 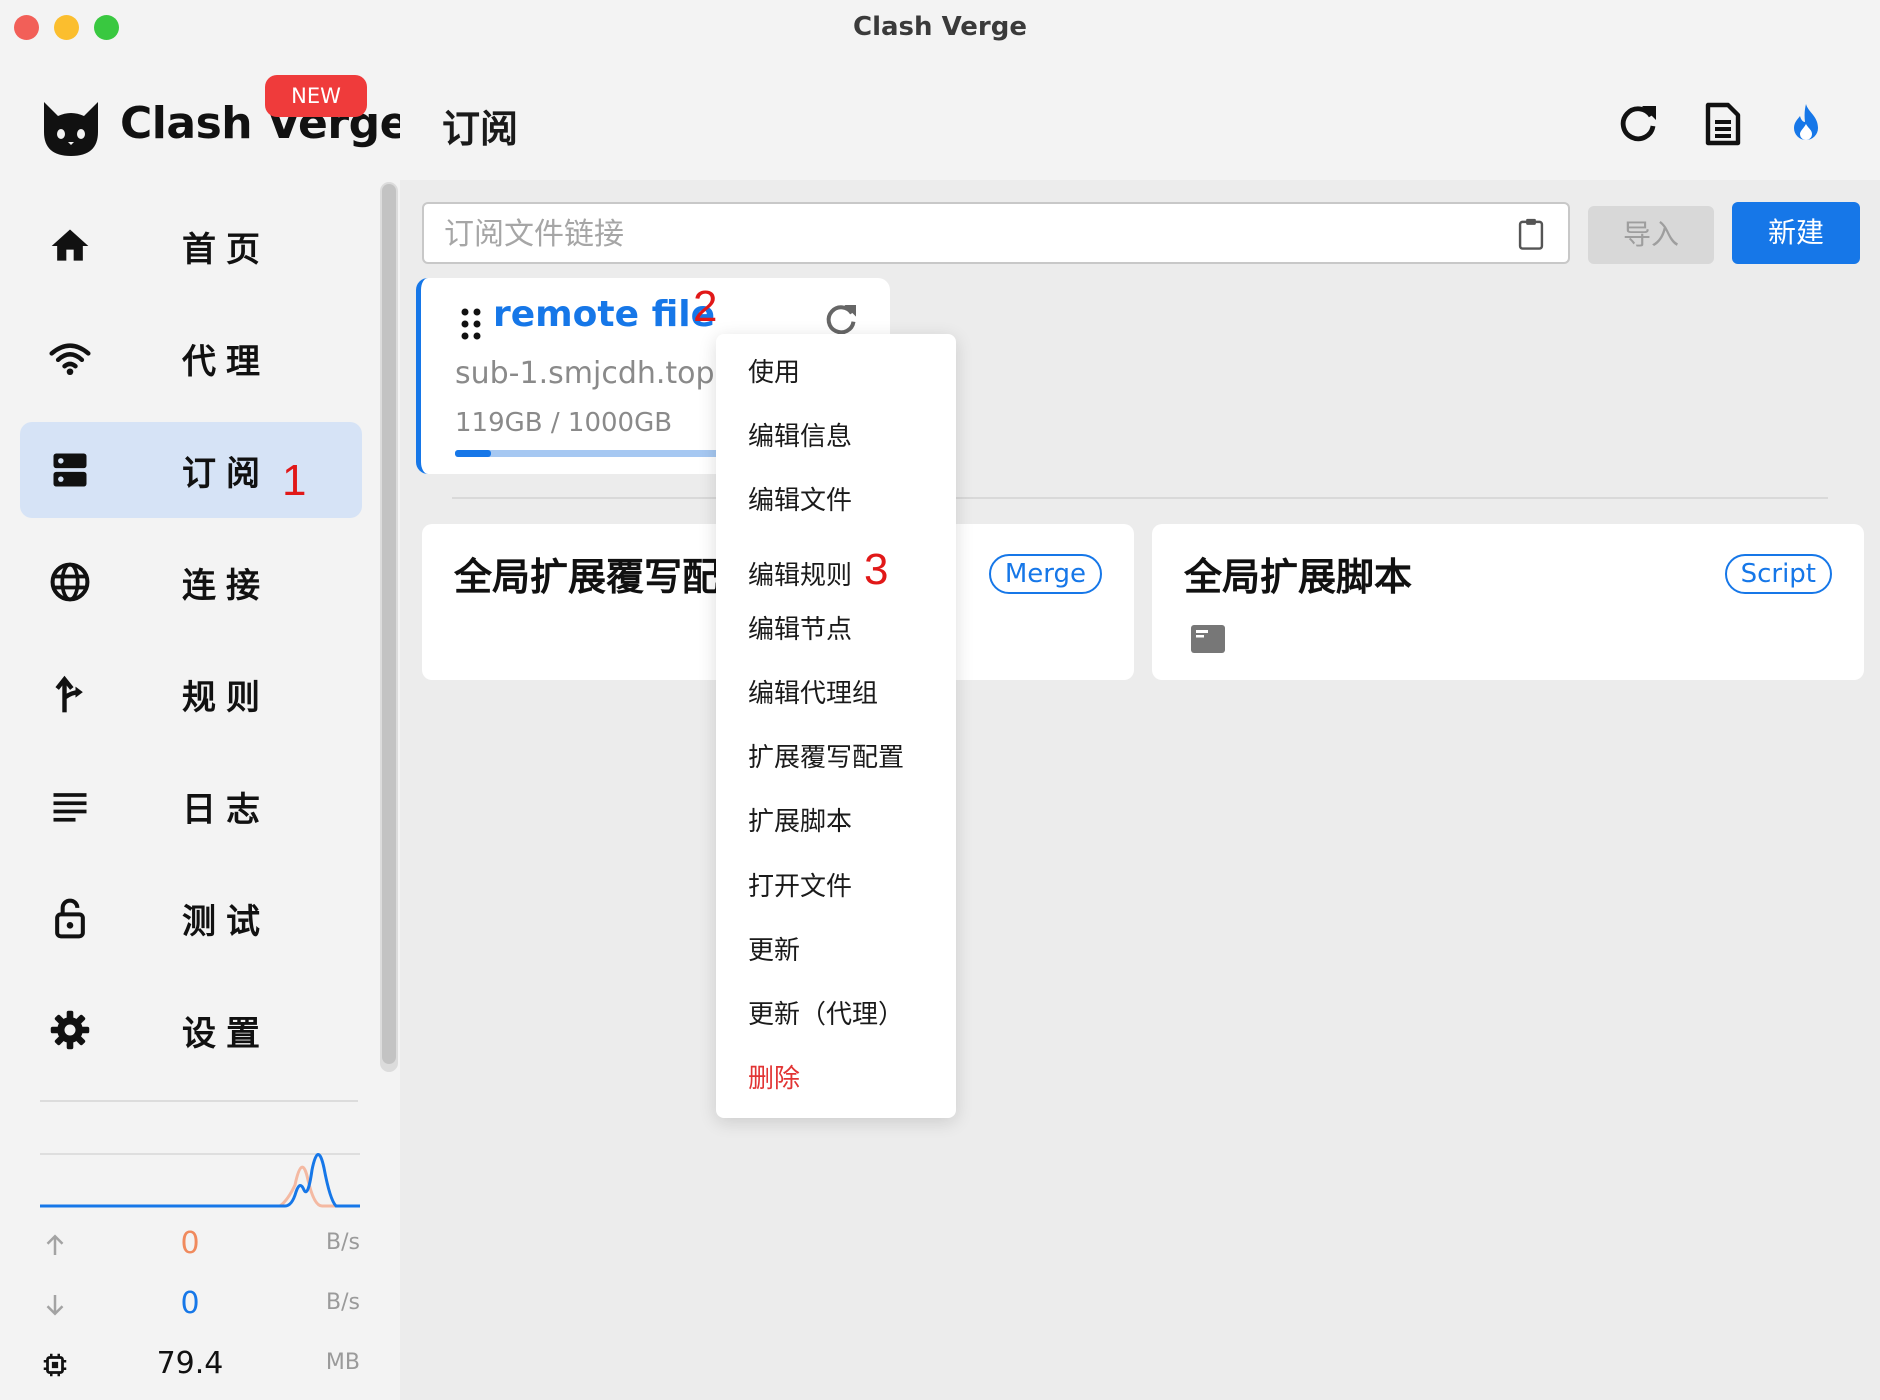 I want to click on sidebar-item-label: 日志, so click(x=226, y=810).